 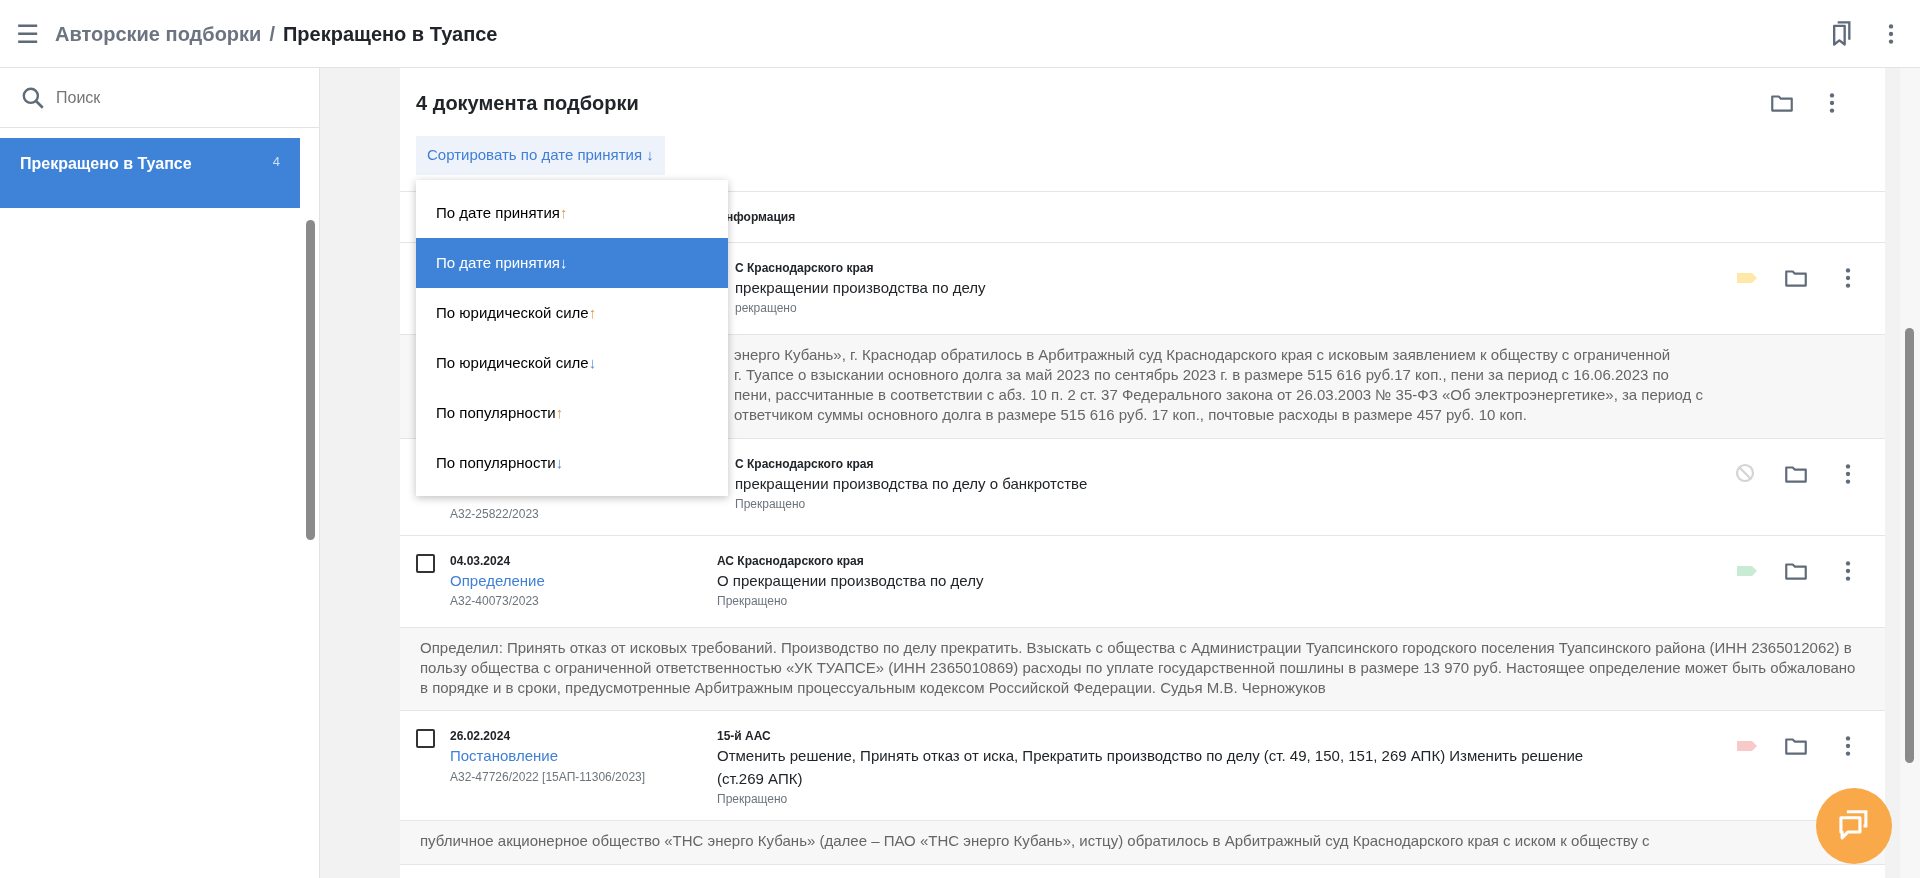 I want to click on summary-line: г. Туапсе о взыскании основного долга за май 2023 по сентябрь 2023 г. в размере 515 616 руб.17 коп., пени за период с 16.06.2023 по, so click(x=1201, y=374).